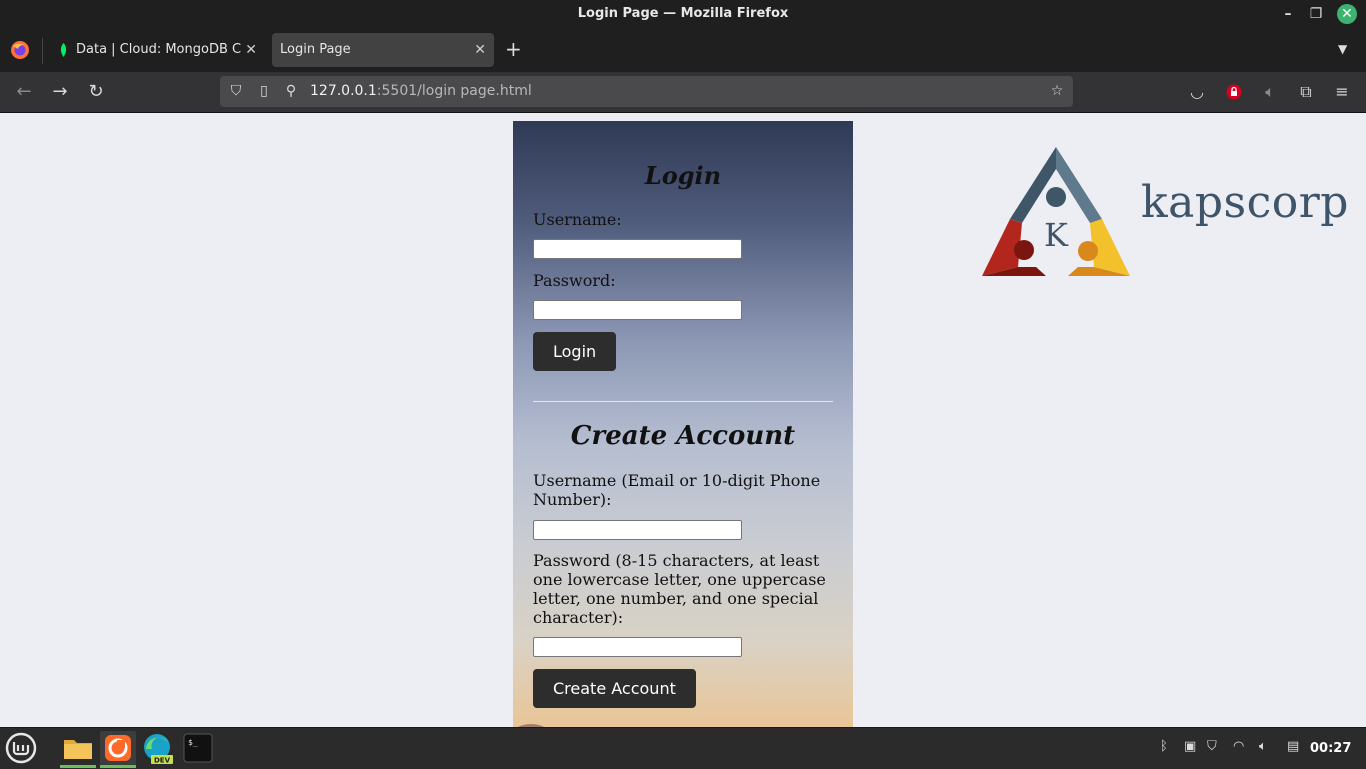 Image resolution: width=1366 pixels, height=769 pixels. Describe the element at coordinates (1263, 746) in the screenshot. I see `volume-icon: 🔈︎` at that location.